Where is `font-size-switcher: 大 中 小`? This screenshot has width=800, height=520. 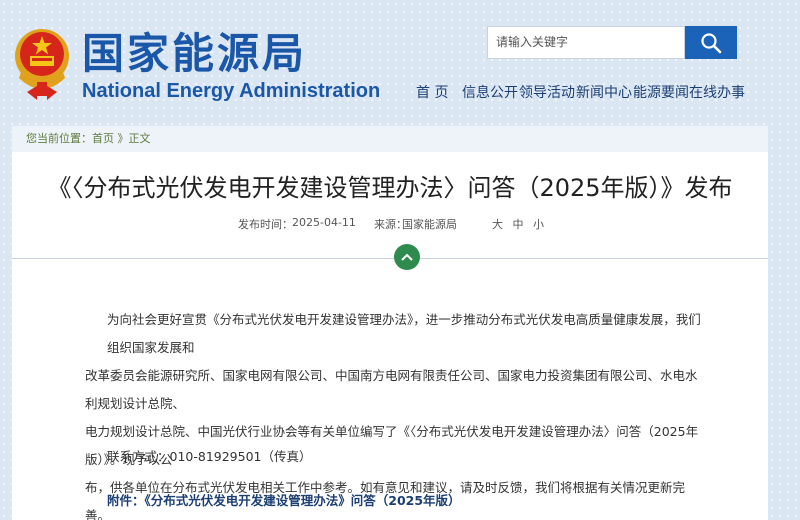
font-size-switcher: 大 中 小 is located at coordinates (519, 224).